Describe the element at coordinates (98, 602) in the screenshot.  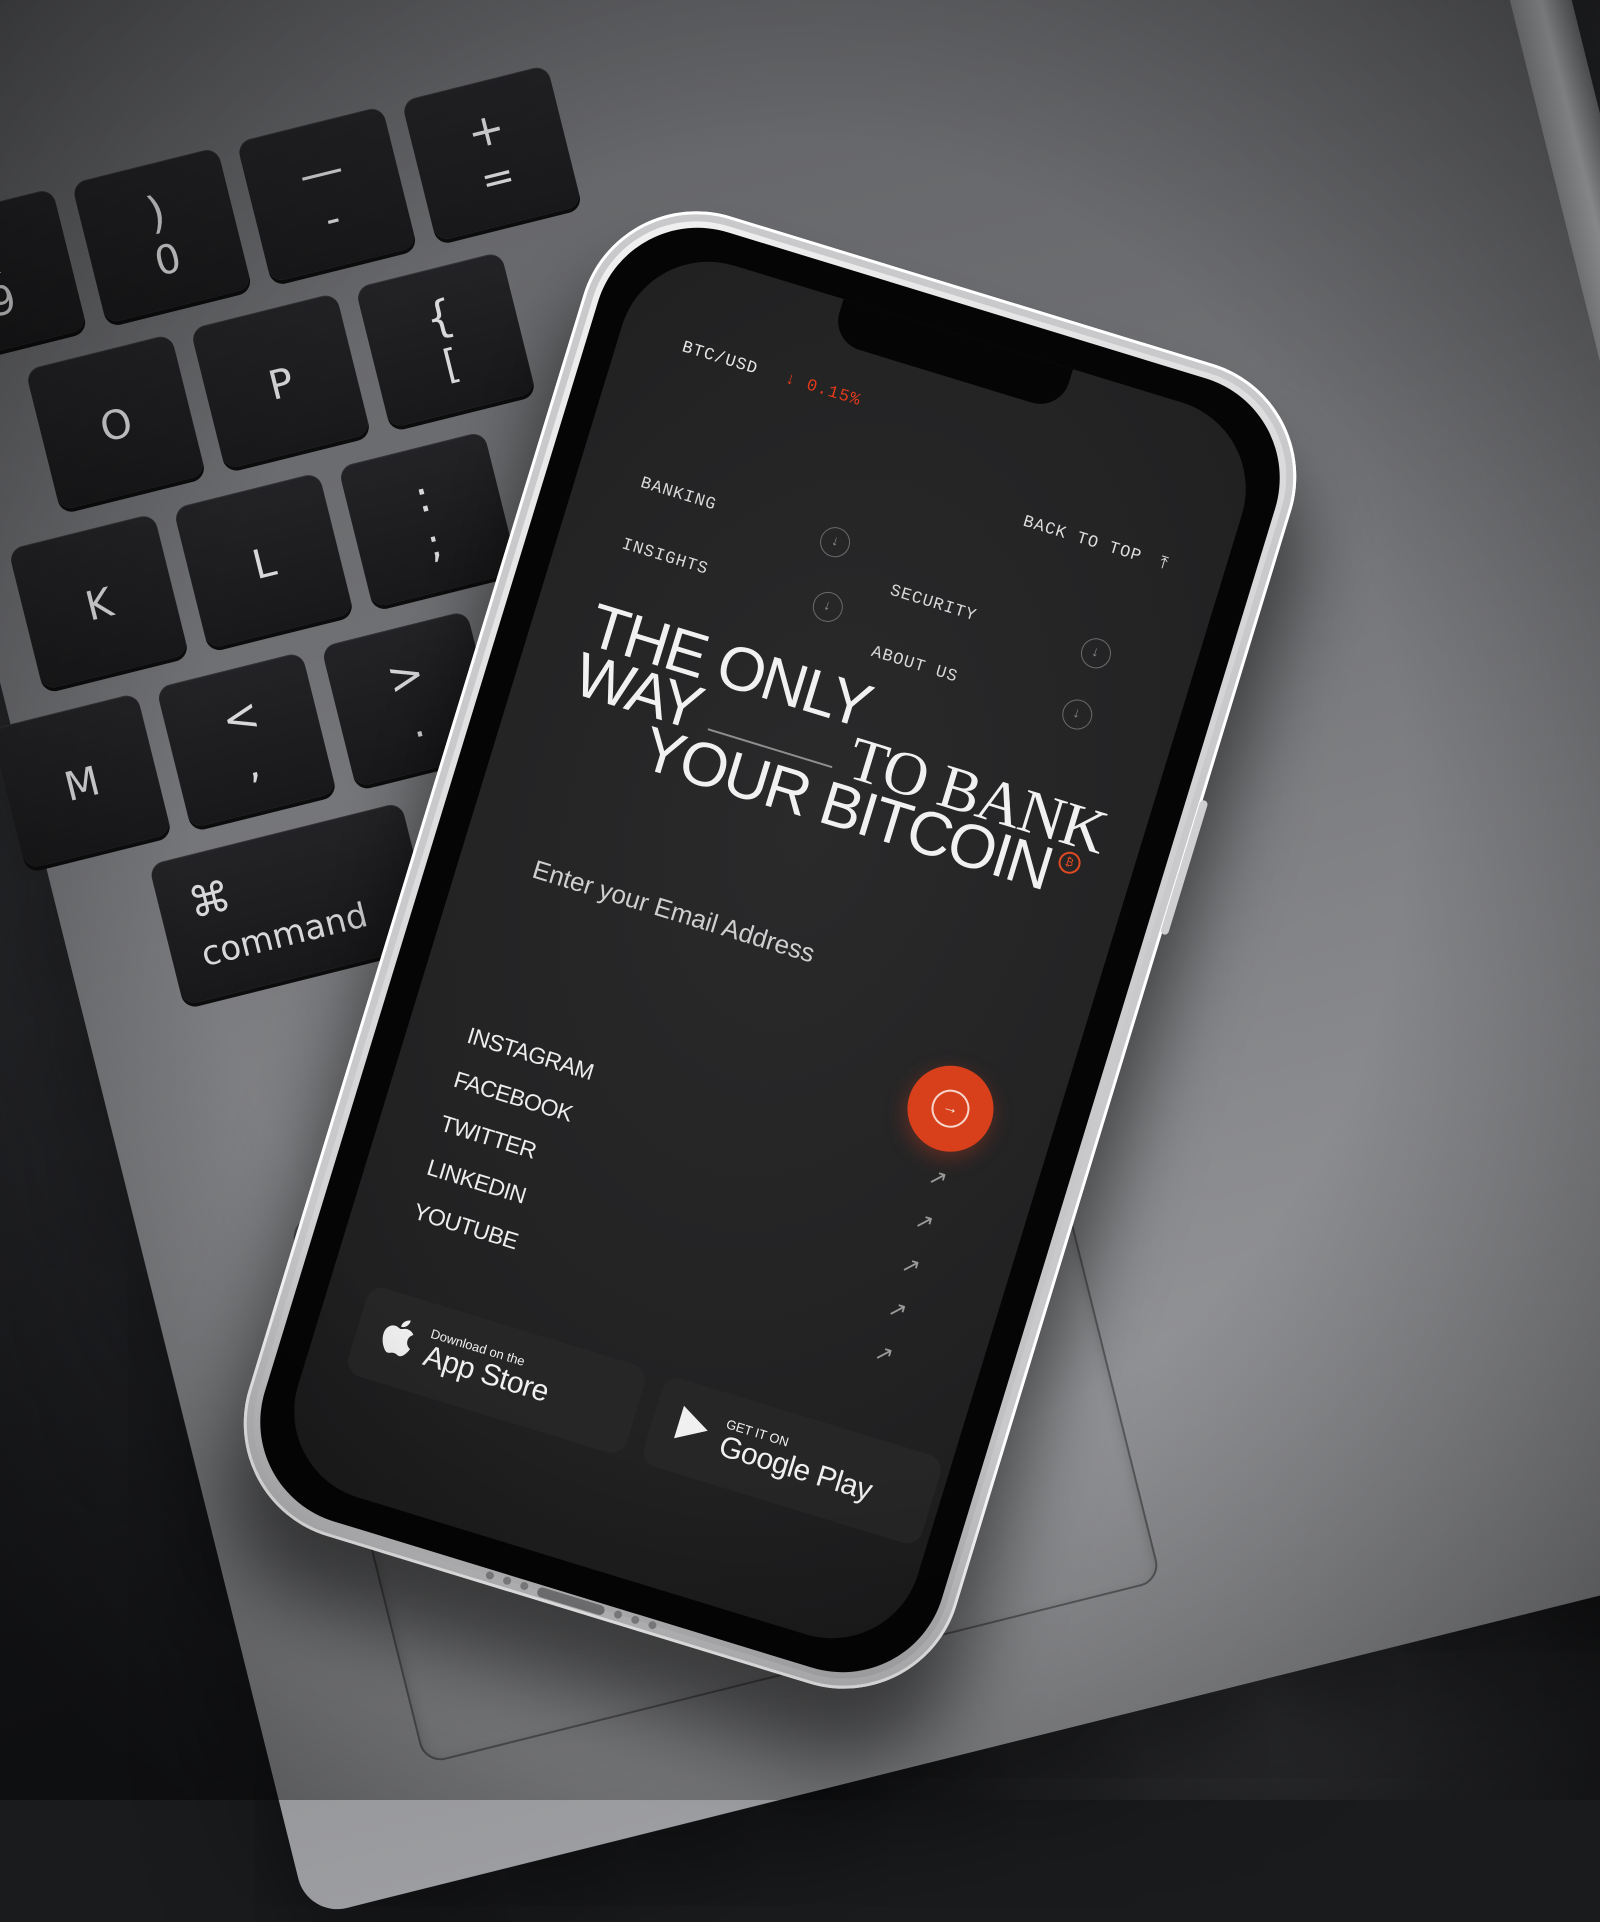
I see `key-k: K` at that location.